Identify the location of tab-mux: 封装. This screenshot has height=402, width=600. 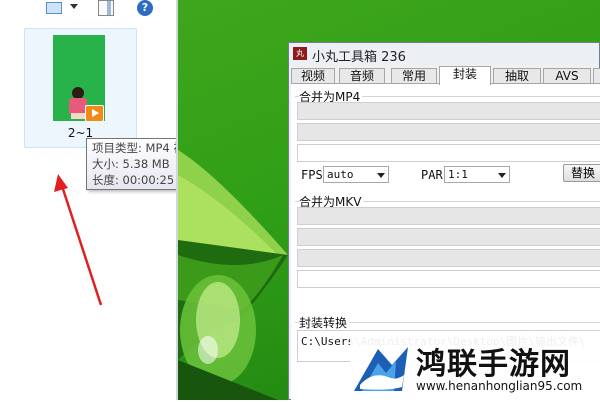
(465, 75).